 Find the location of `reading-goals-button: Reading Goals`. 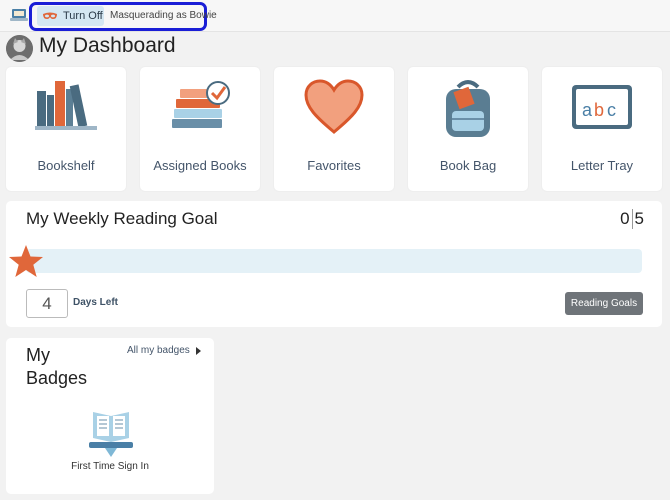

reading-goals-button: Reading Goals is located at coordinates (604, 303).